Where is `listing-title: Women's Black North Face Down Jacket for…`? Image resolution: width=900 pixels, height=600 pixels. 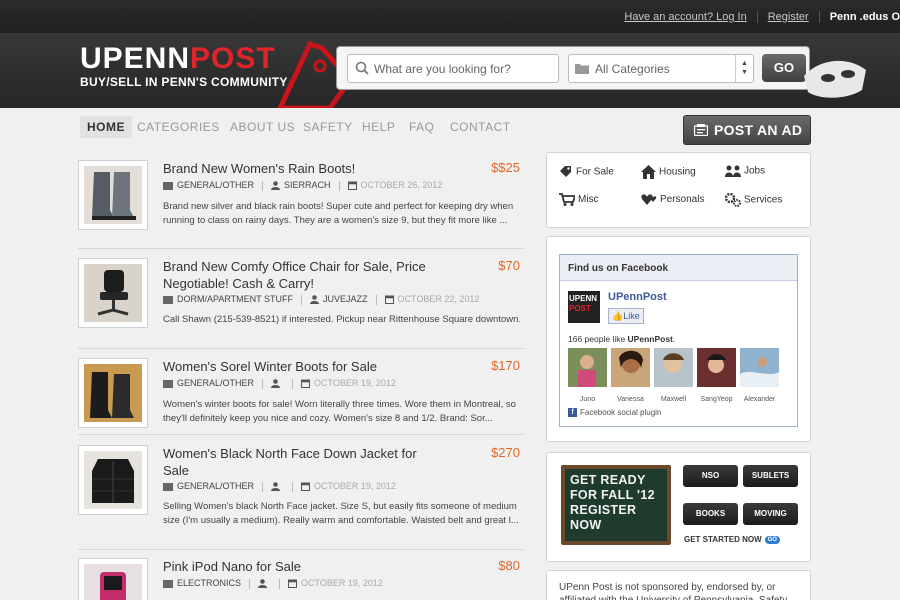 listing-title: Women's Black North Face Down Jacket for… is located at coordinates (303, 462).